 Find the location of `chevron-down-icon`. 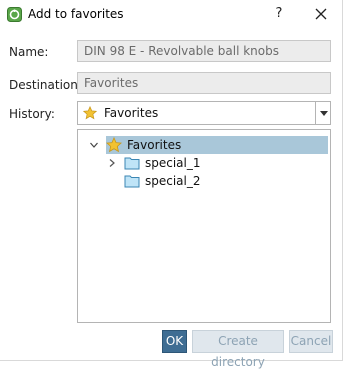

chevron-down-icon is located at coordinates (324, 113).